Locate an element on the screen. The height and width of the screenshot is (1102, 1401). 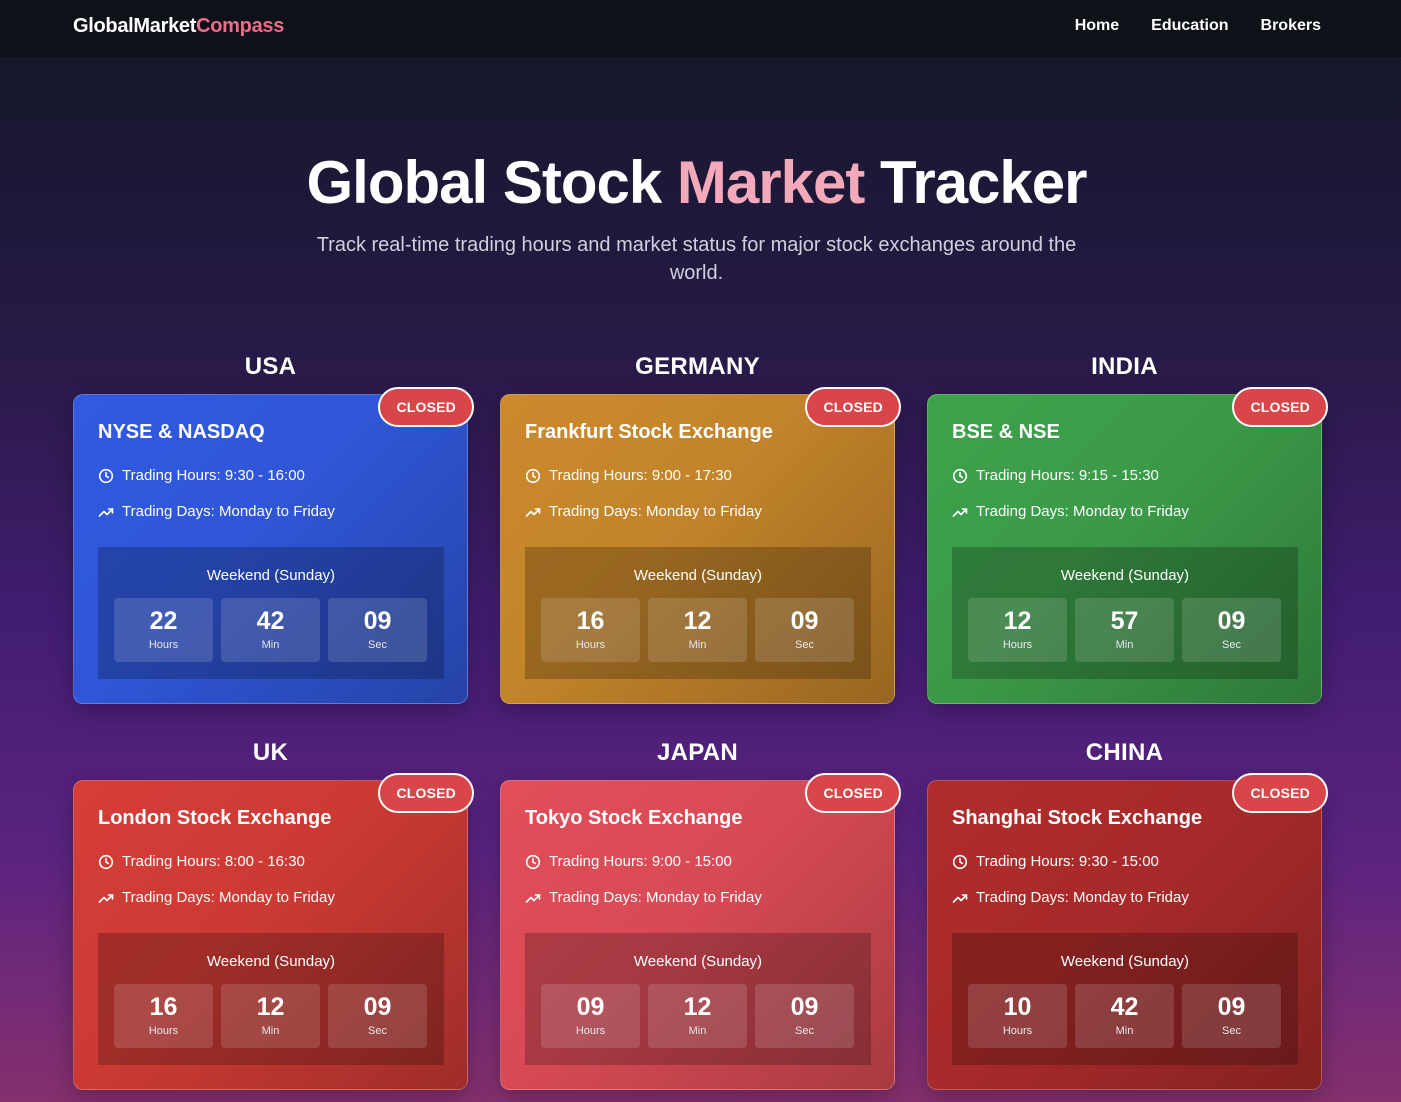
trading-hours-row: Trading Hours: 8:00 - 16:30 is located at coordinates (201, 861).